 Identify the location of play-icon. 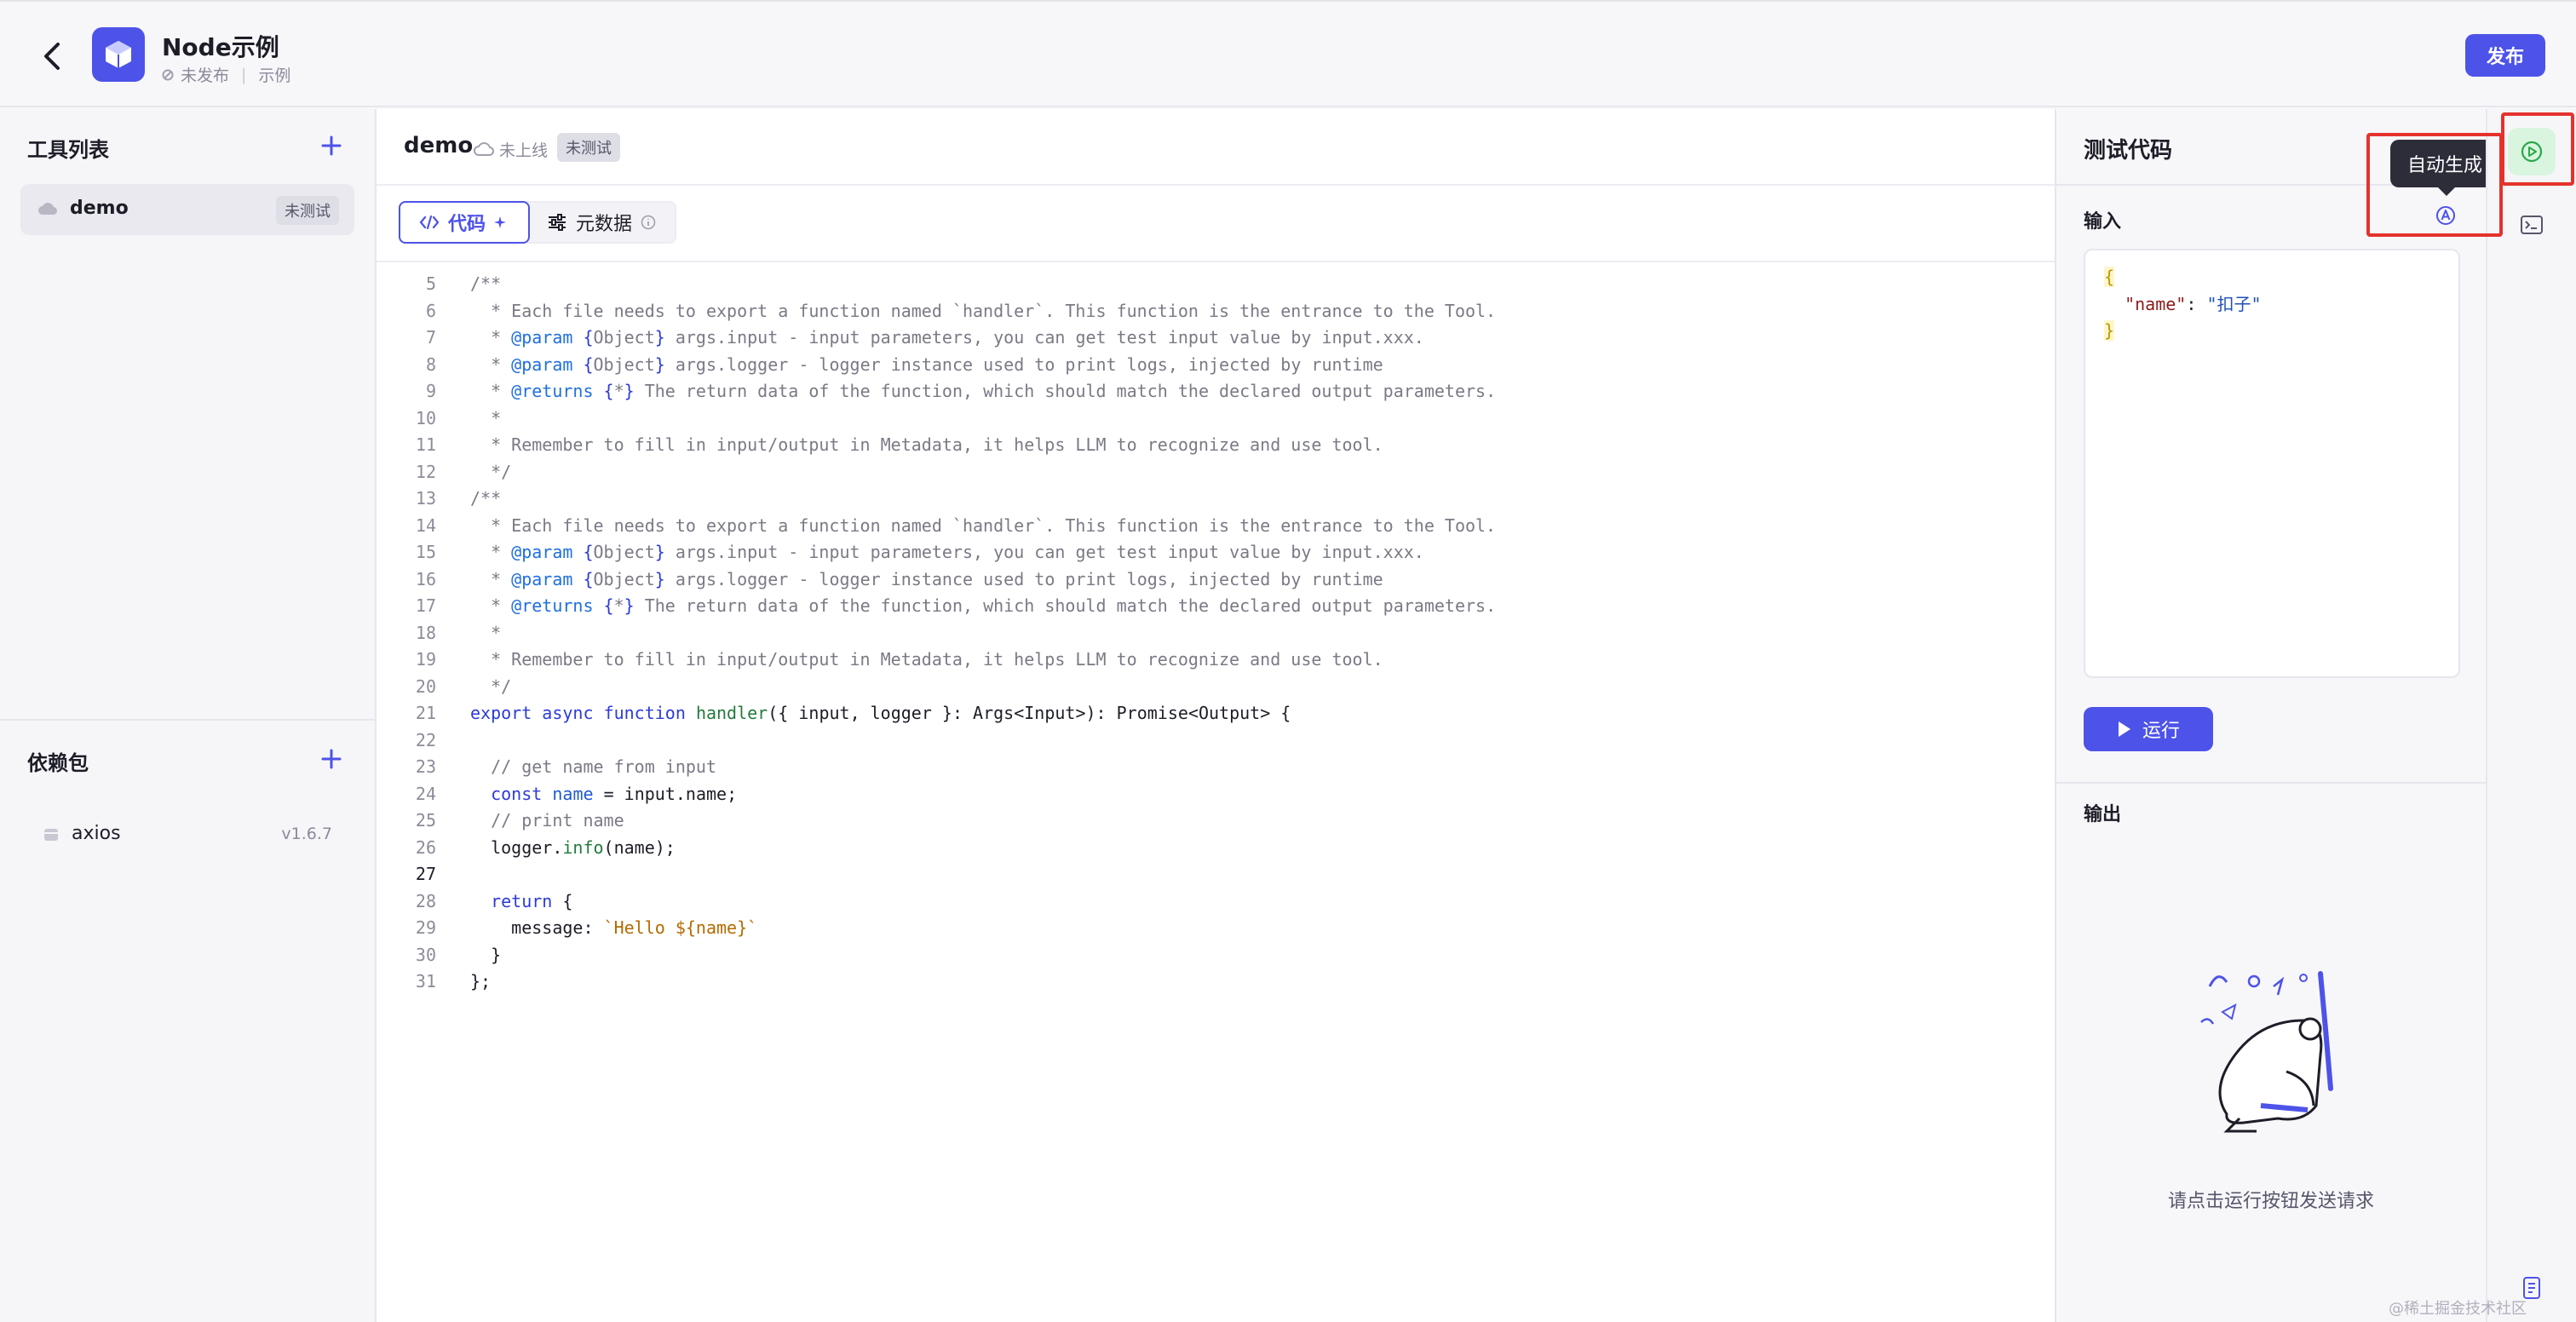
(2124, 729).